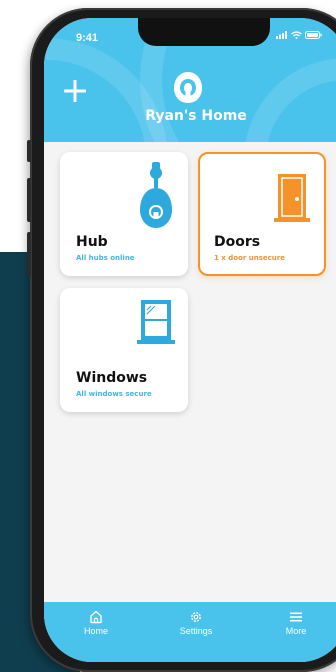 This screenshot has height=672, width=336. What do you see at coordinates (292, 198) in the screenshot?
I see `door-icon` at bounding box center [292, 198].